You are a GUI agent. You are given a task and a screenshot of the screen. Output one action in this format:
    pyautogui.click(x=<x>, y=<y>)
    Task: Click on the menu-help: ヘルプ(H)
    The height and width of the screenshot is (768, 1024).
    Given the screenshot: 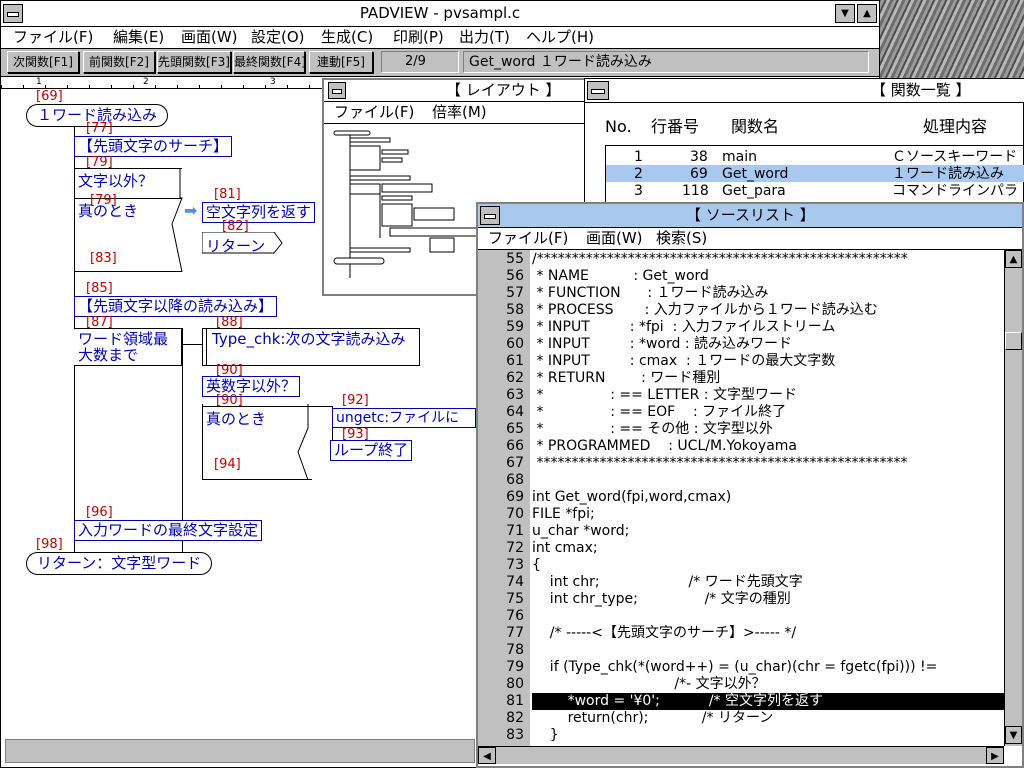 What is the action you would take?
    pyautogui.click(x=560, y=37)
    